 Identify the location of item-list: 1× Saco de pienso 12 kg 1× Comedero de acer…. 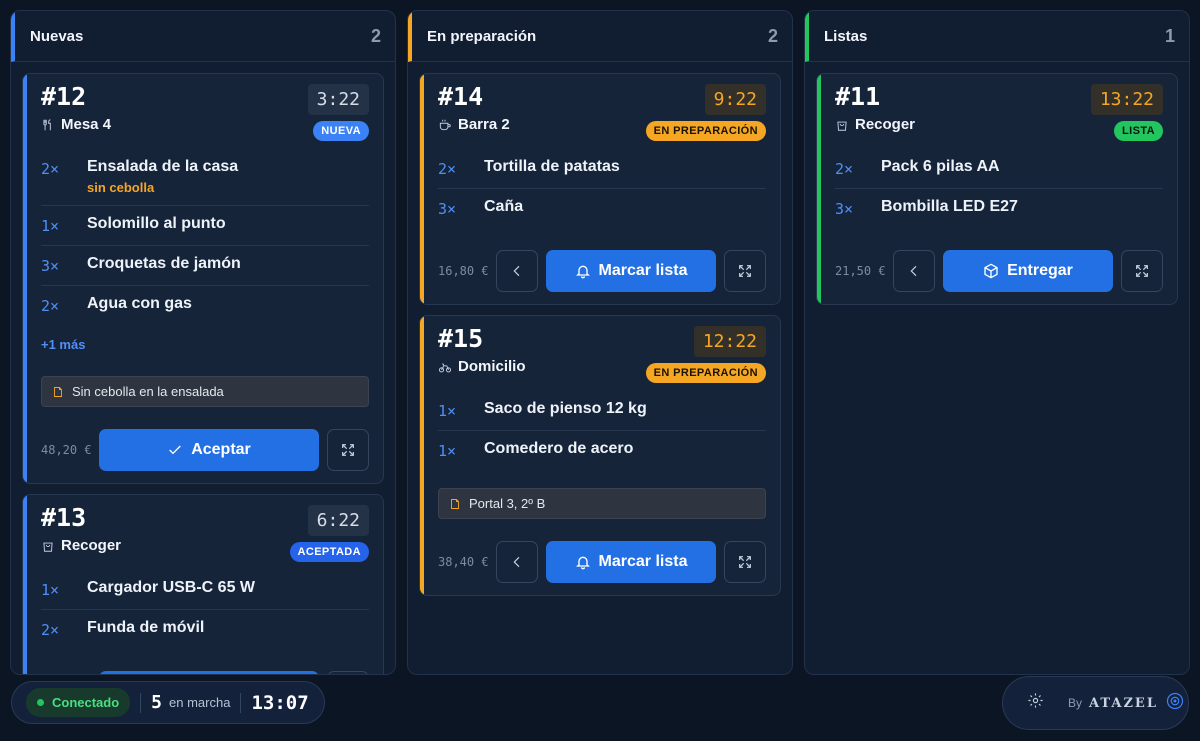
(602, 430).